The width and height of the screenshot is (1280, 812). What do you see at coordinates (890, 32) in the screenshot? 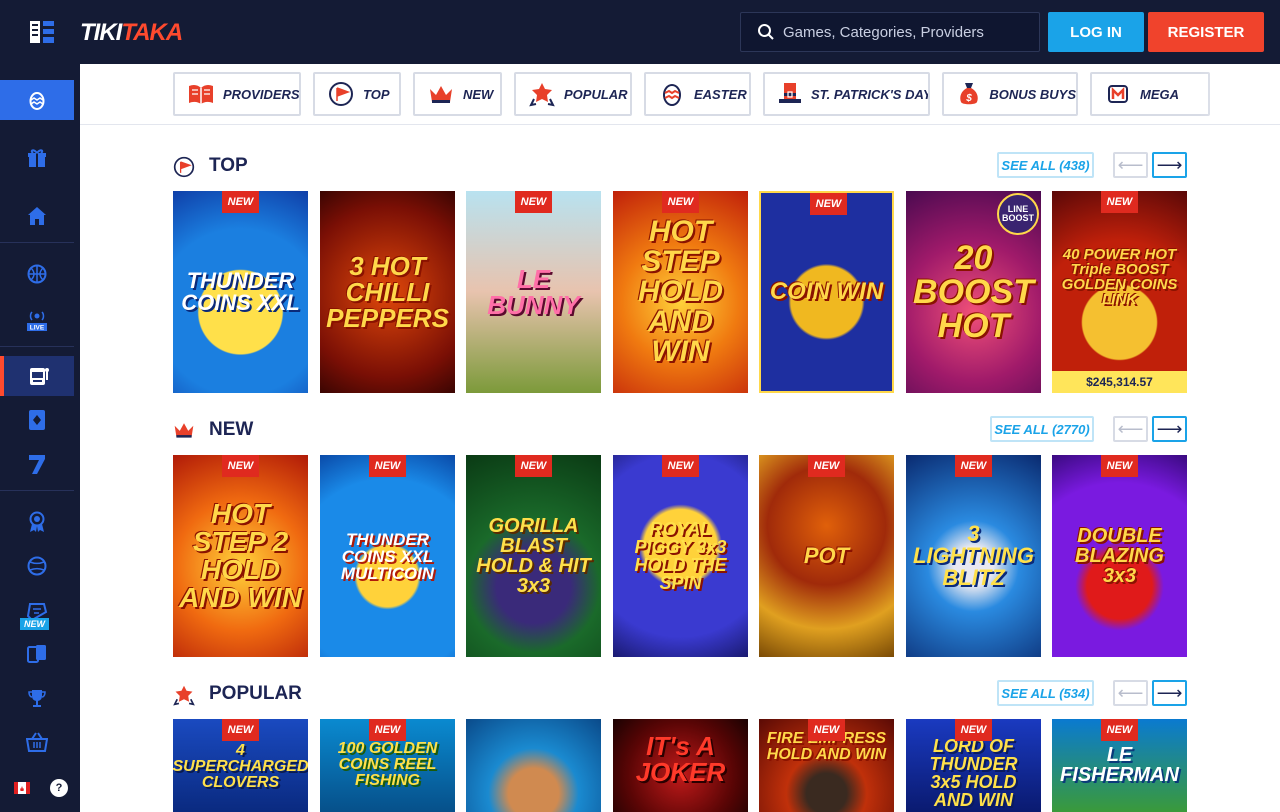
I see `search-input: Games, Categories, Providers` at bounding box center [890, 32].